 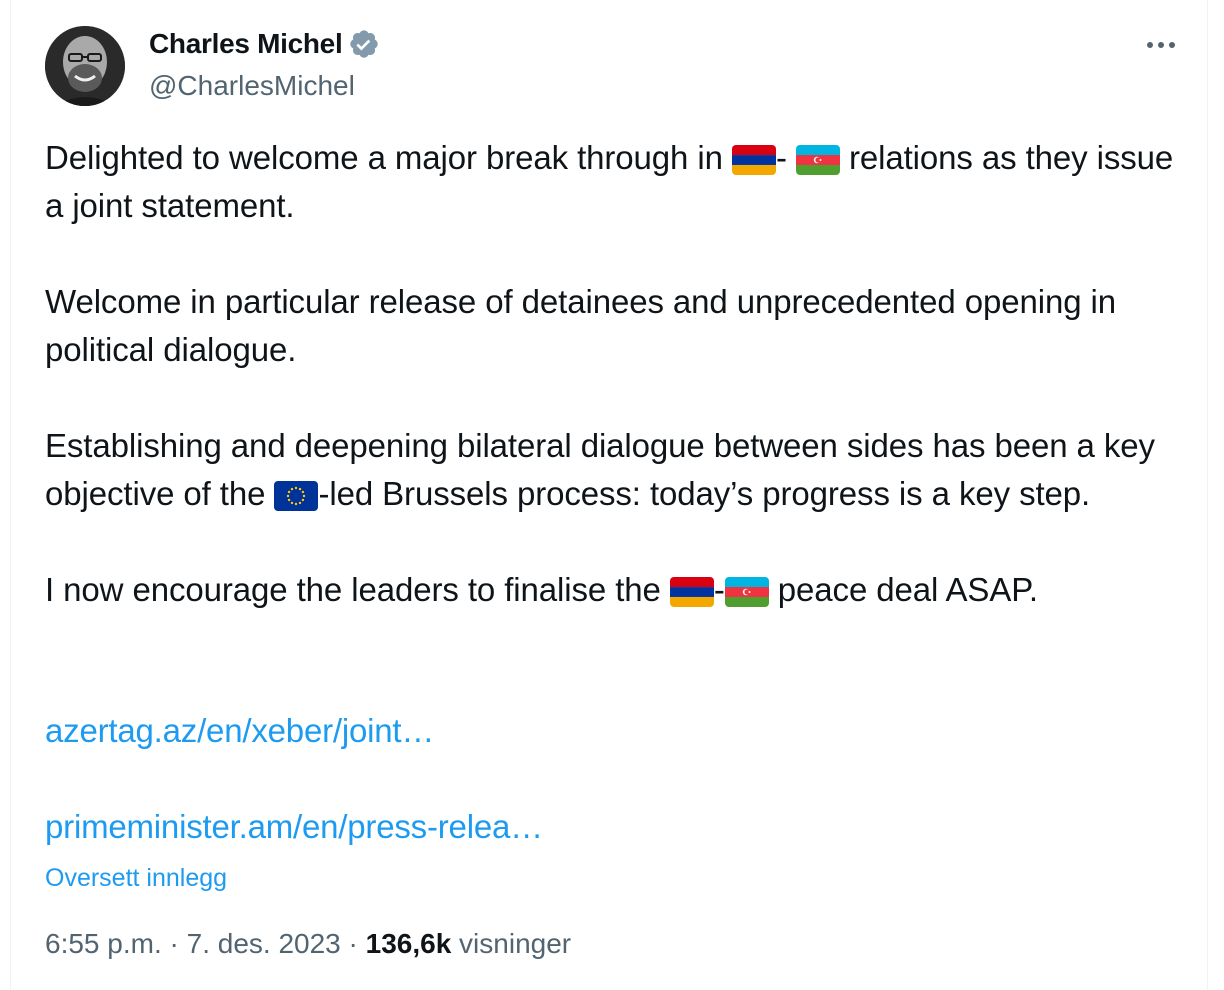 I want to click on flag-eu-icon, so click(x=296, y=496).